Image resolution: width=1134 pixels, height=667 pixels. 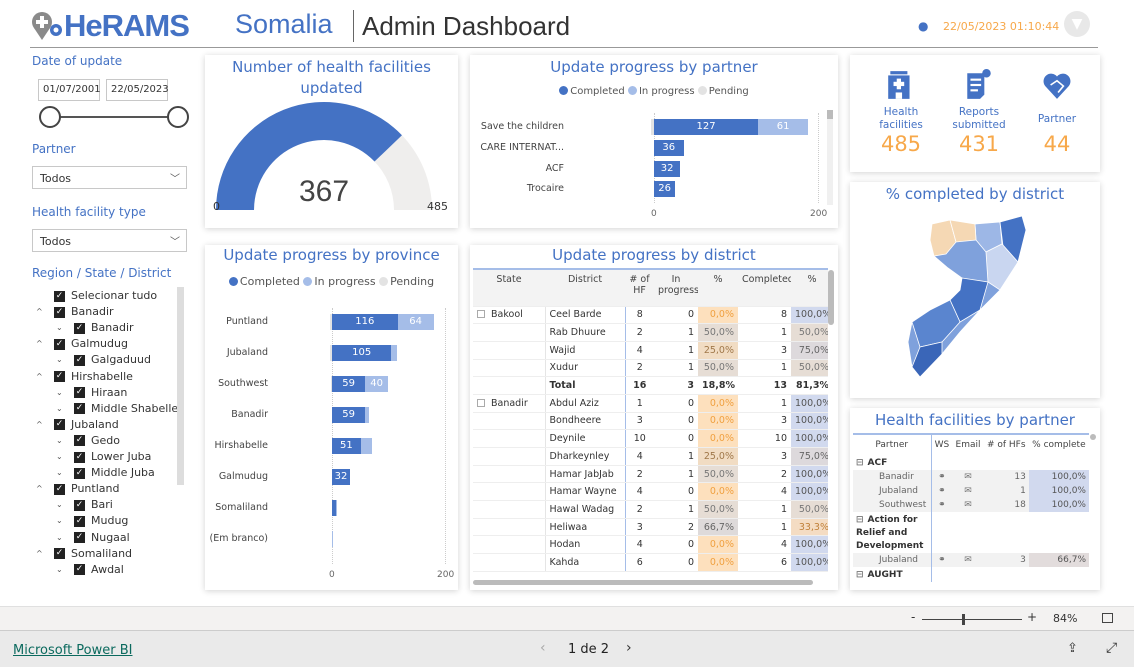 I want to click on column-header: Completed, so click(x=764, y=288).